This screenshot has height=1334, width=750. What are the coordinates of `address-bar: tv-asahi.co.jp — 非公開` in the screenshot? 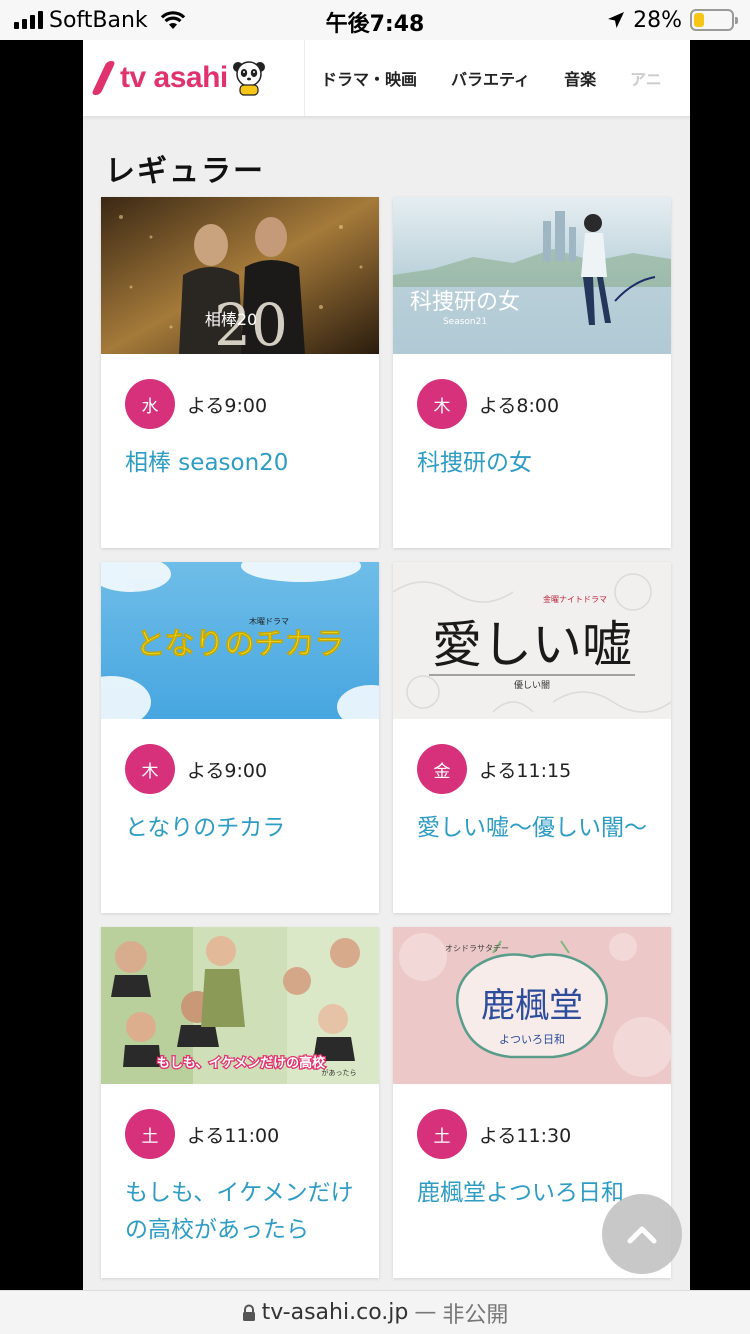 It's located at (375, 1312).